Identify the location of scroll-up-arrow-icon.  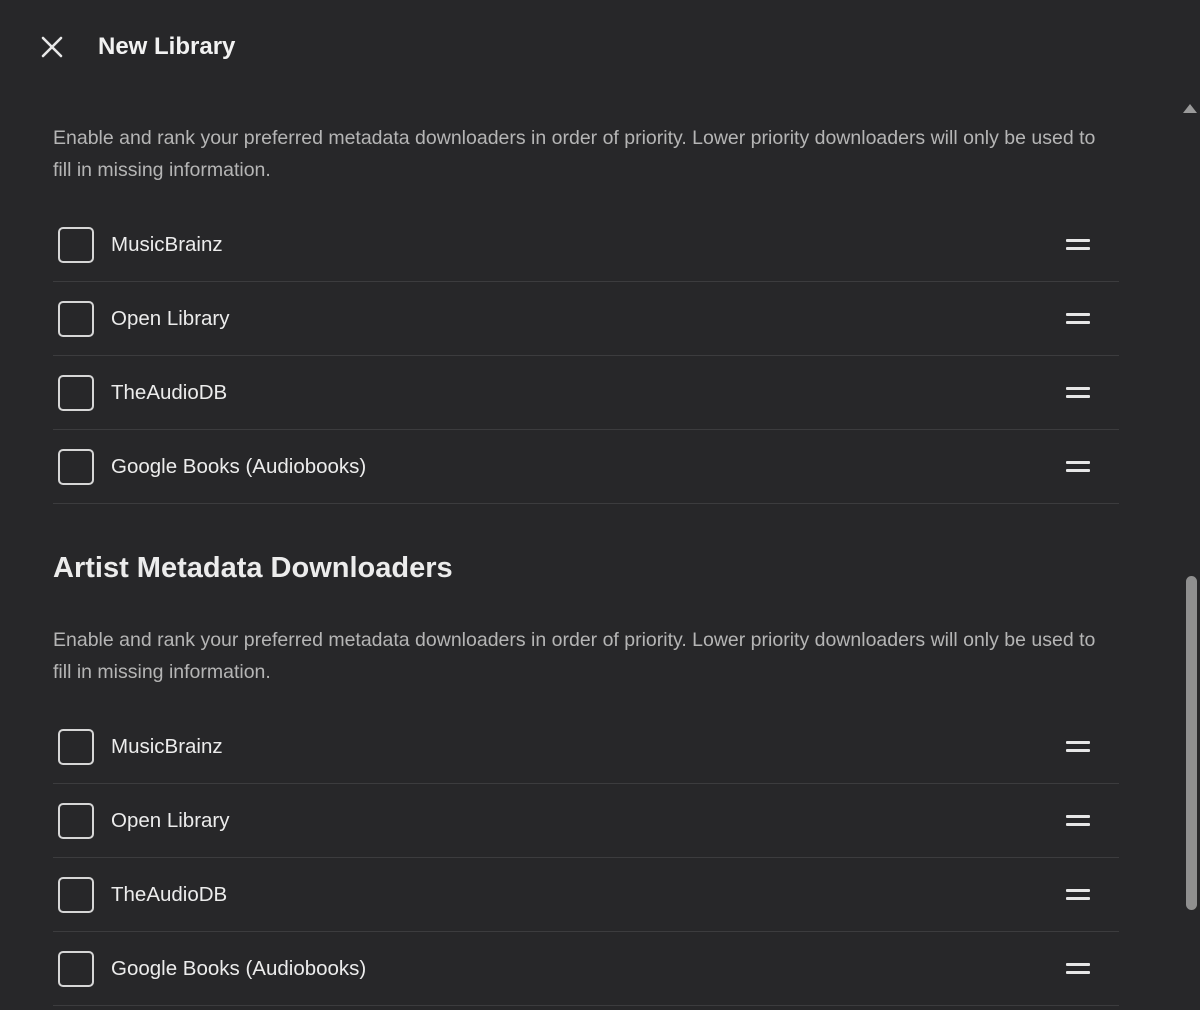
(1190, 108).